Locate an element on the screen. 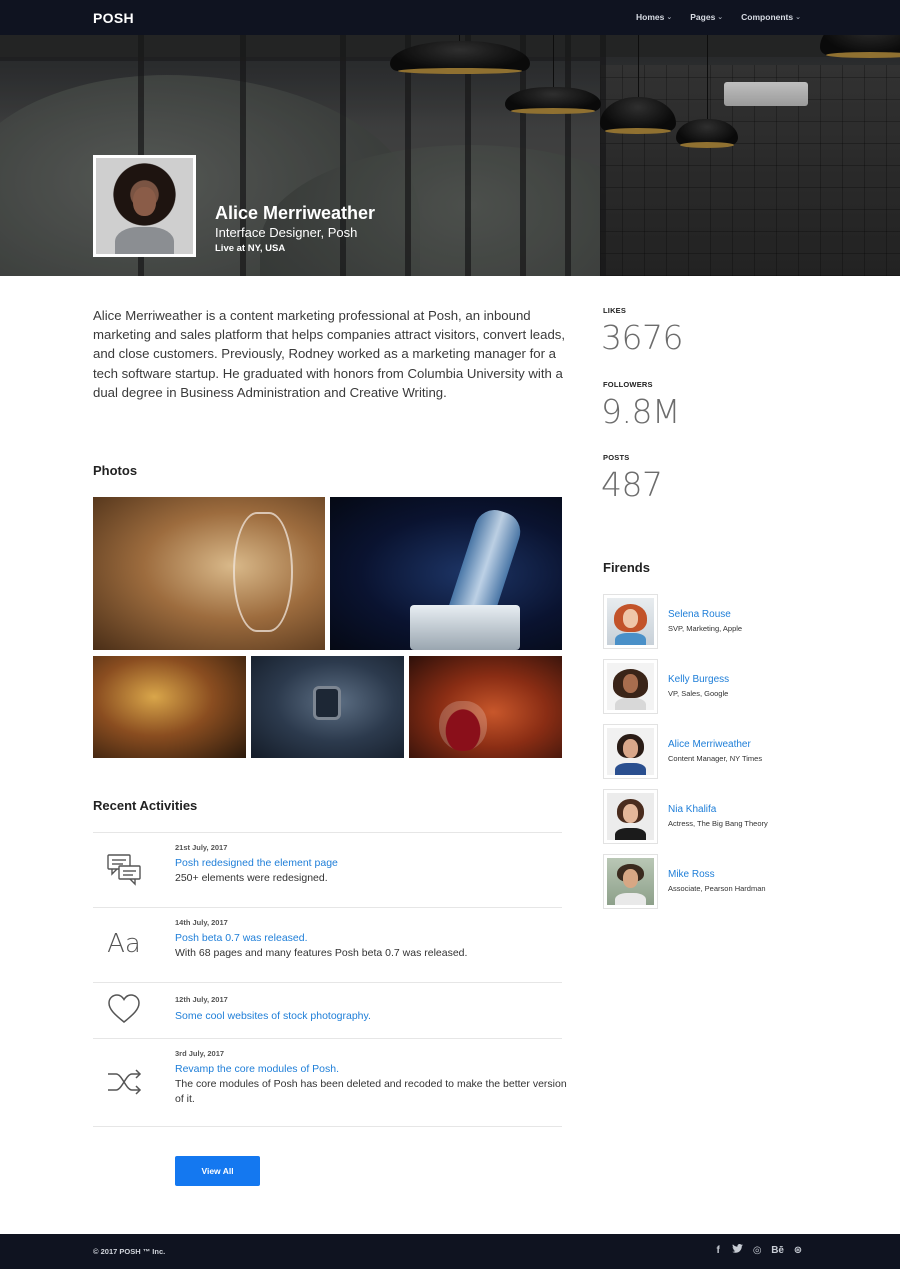  friend-item: Kelly Burgess VP, Sales, Google is located at coordinates (703, 687).